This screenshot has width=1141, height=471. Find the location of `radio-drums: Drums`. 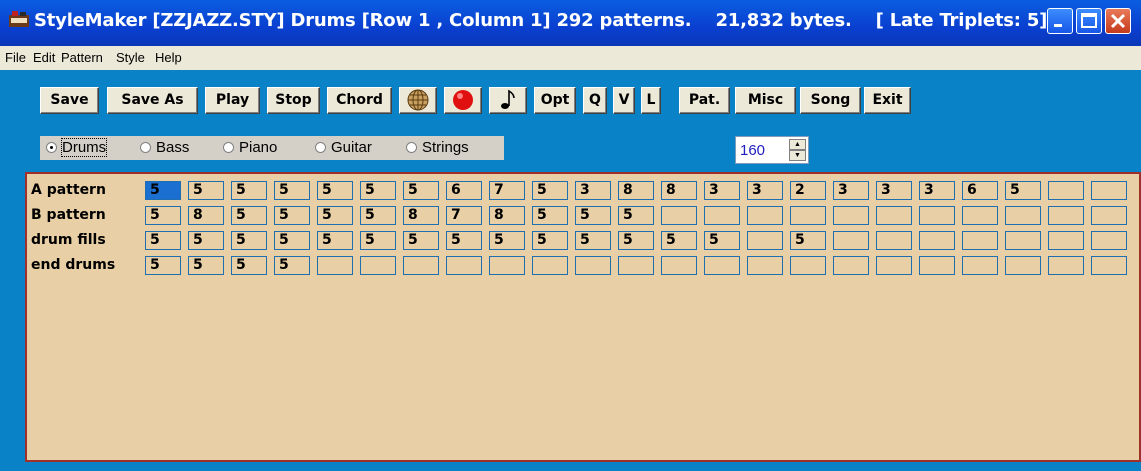

radio-drums: Drums is located at coordinates (77, 147).